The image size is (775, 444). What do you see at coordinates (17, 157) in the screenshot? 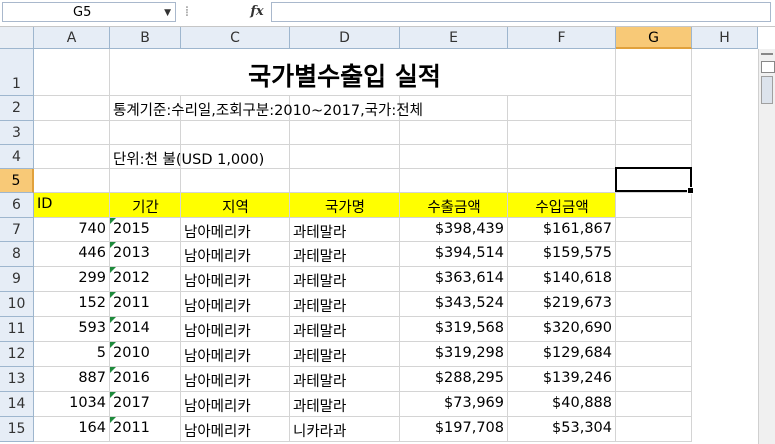
I see `row-header-4: 4` at bounding box center [17, 157].